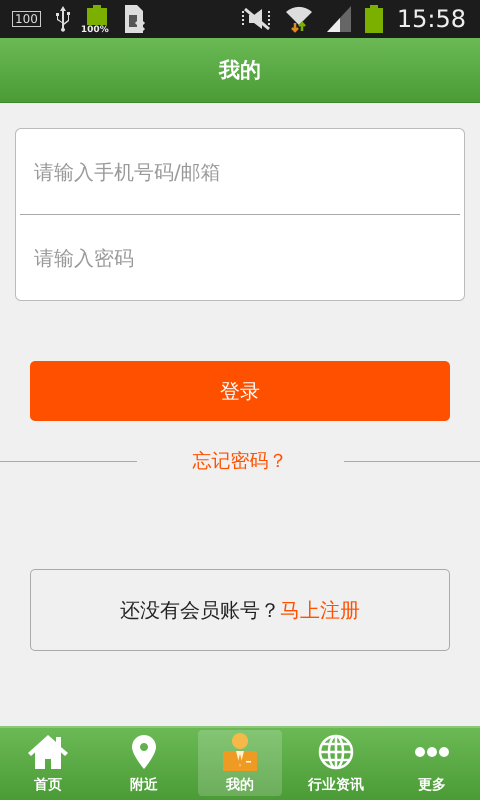 This screenshot has height=800, width=480. Describe the element at coordinates (320, 610) in the screenshot. I see `register-link: 马上注册` at that location.